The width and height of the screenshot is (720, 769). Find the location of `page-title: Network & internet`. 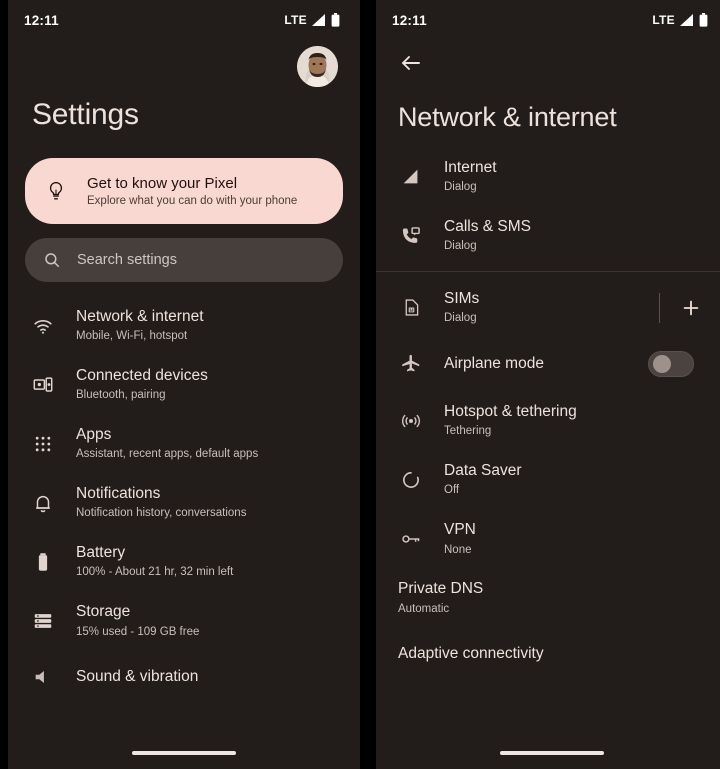

page-title: Network & internet is located at coordinates (507, 117).